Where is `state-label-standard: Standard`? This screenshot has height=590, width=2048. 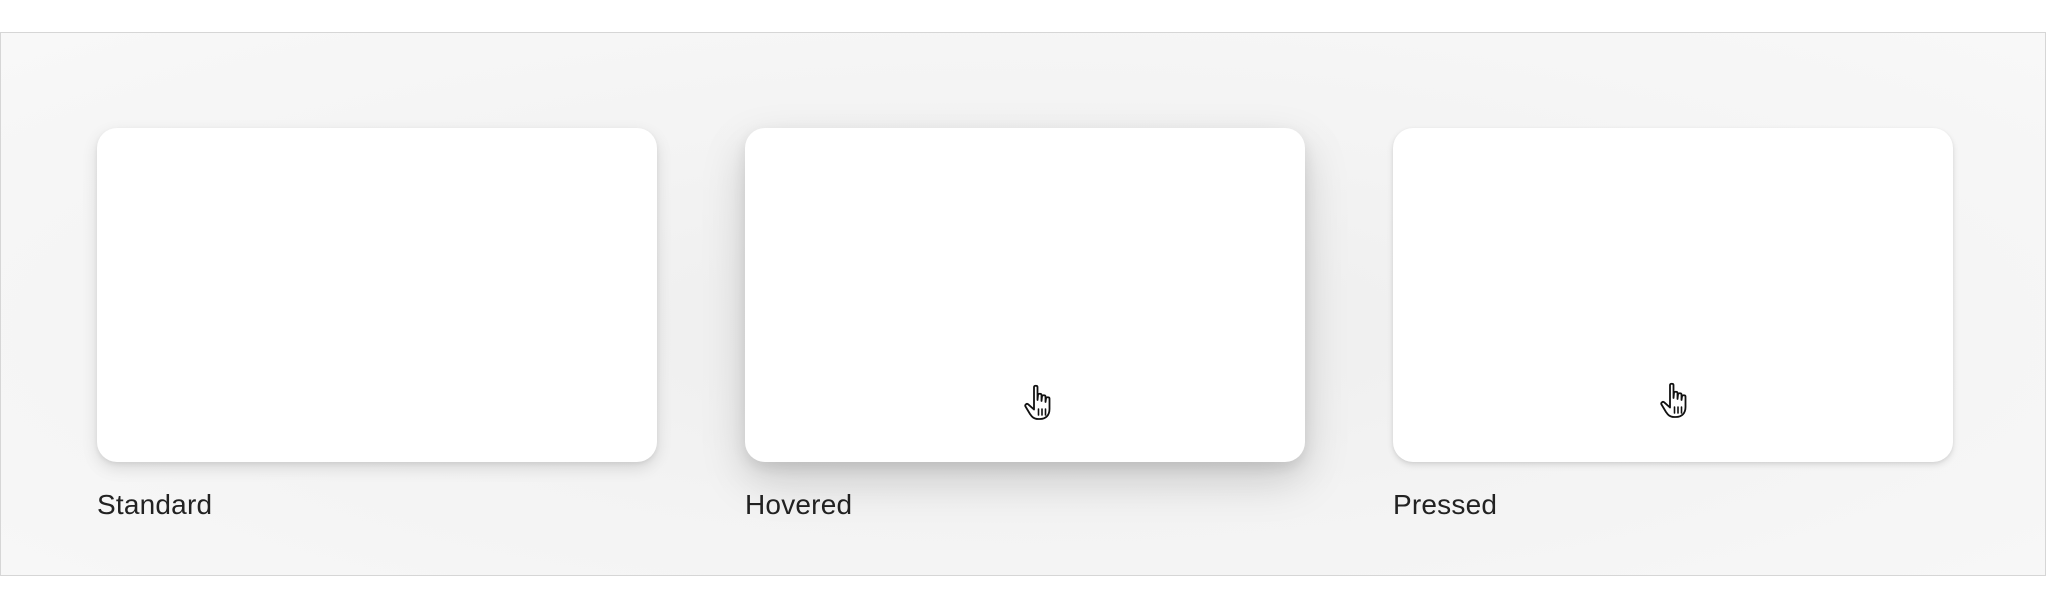 state-label-standard: Standard is located at coordinates (155, 504).